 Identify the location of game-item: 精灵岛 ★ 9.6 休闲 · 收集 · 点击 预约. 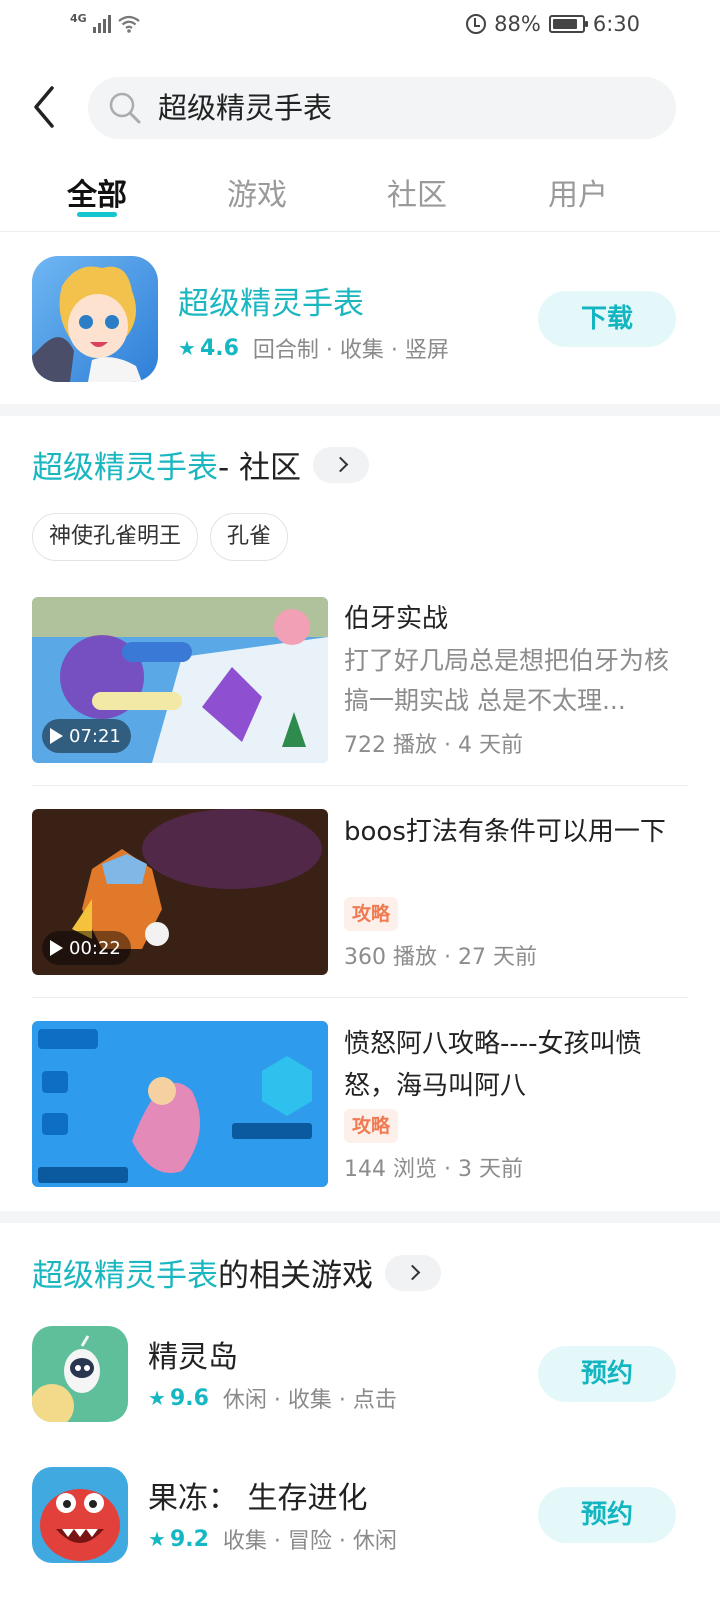
(360, 1376).